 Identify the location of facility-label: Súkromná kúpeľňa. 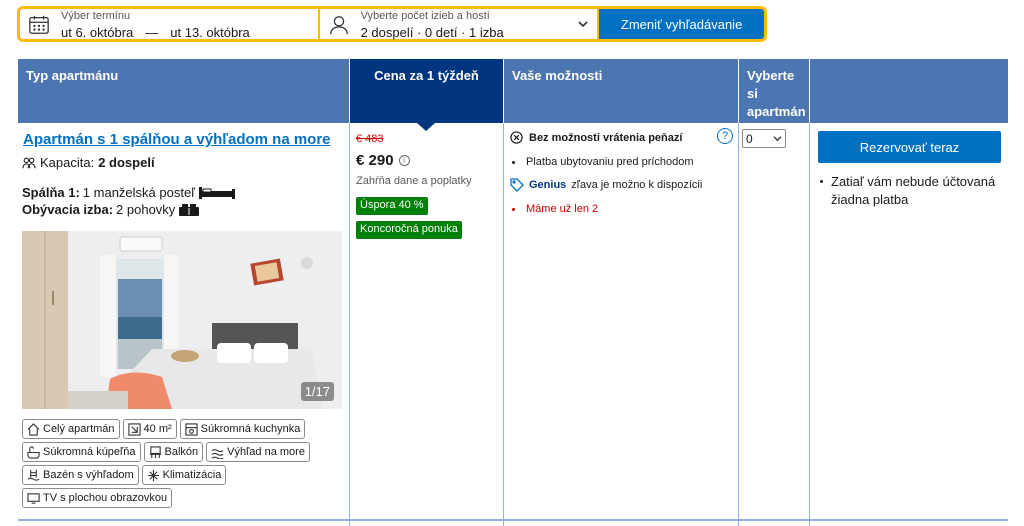
(89, 452).